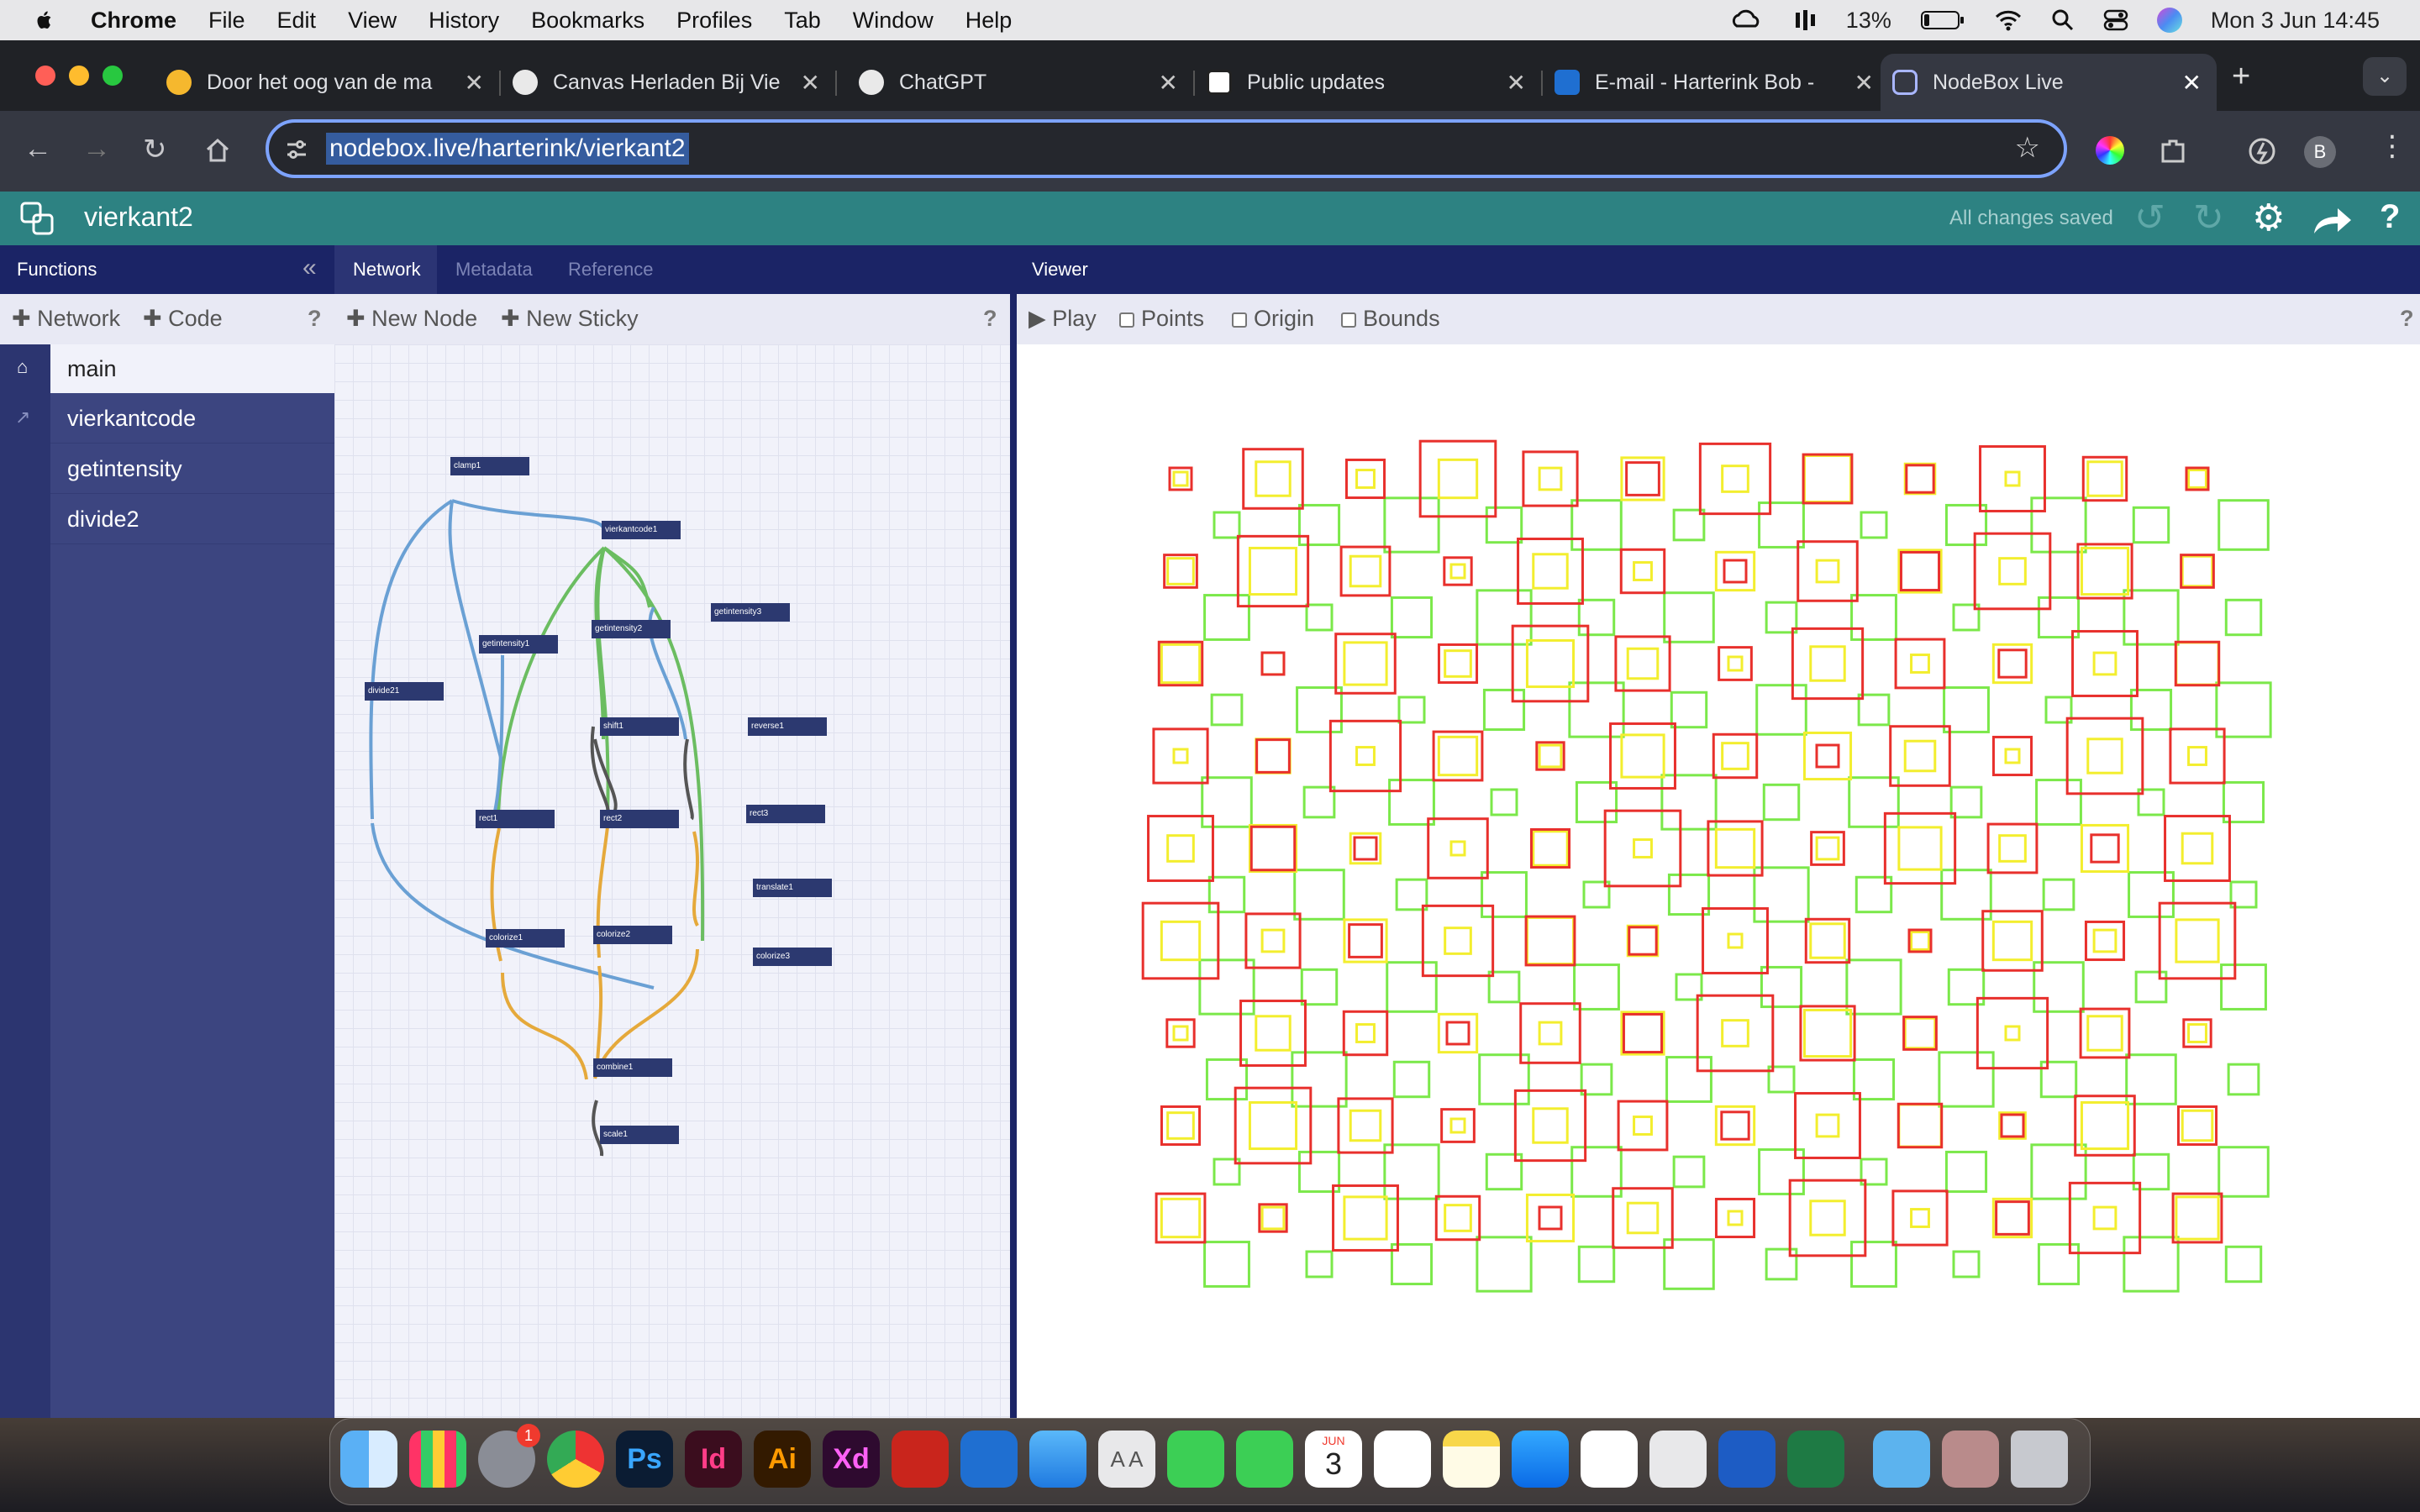 This screenshot has width=2420, height=1512. I want to click on color-picker-extension-icon, so click(2110, 150).